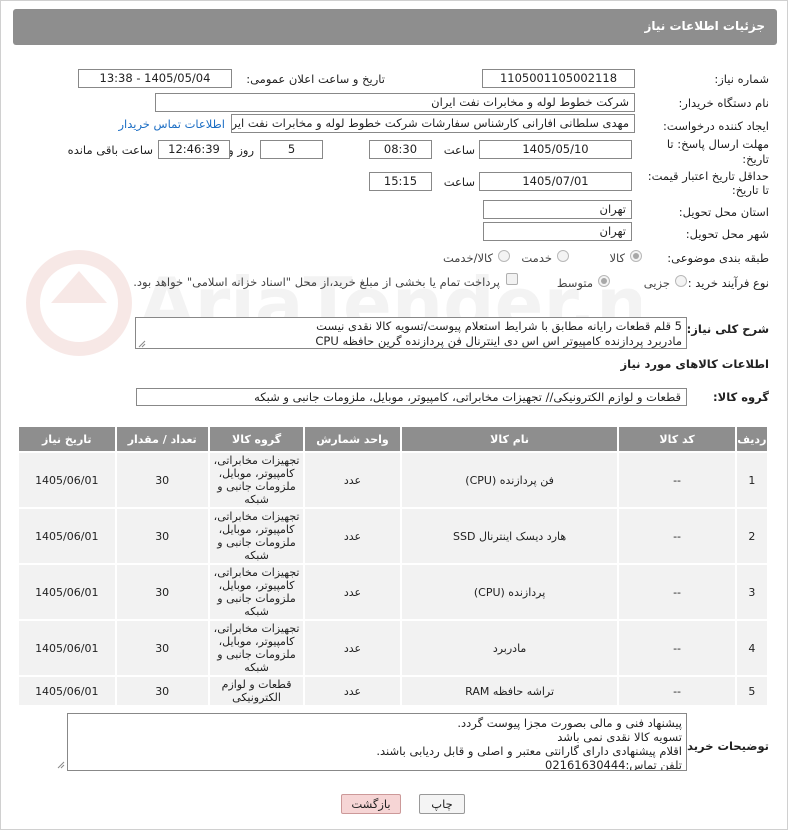 Image resolution: width=788 pixels, height=830 pixels. Describe the element at coordinates (509, 536) in the screenshot. I see `cell-name: هارد دیسک اینترنال SSD` at that location.